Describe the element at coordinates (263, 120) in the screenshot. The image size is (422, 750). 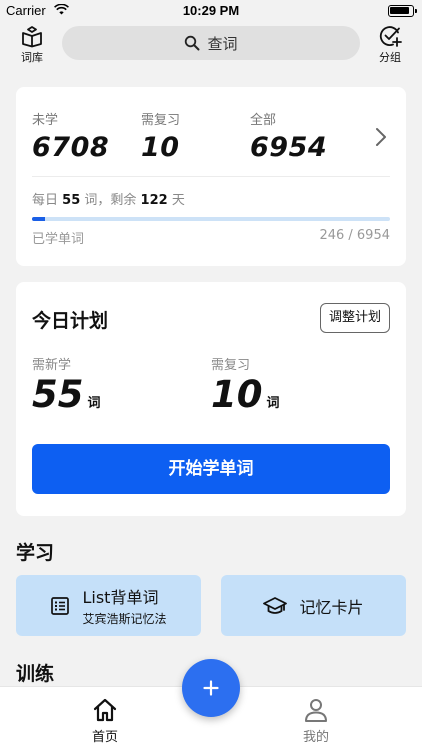
I see `total-label: 全部` at that location.